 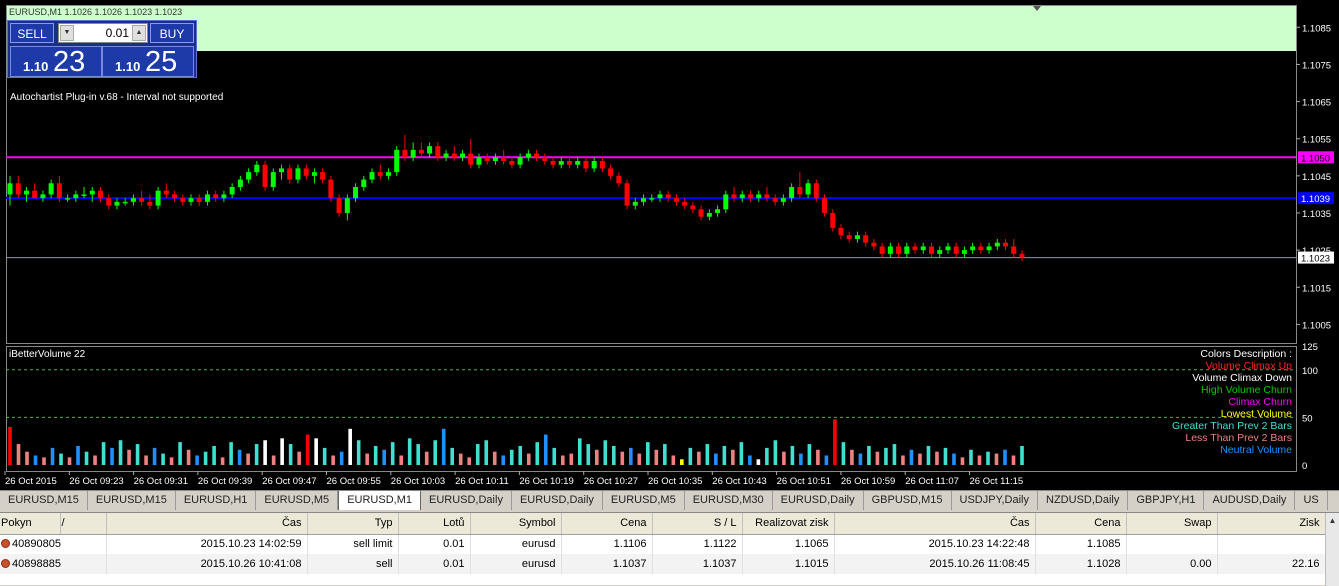 I want to click on buy-button: BUY, so click(x=172, y=33).